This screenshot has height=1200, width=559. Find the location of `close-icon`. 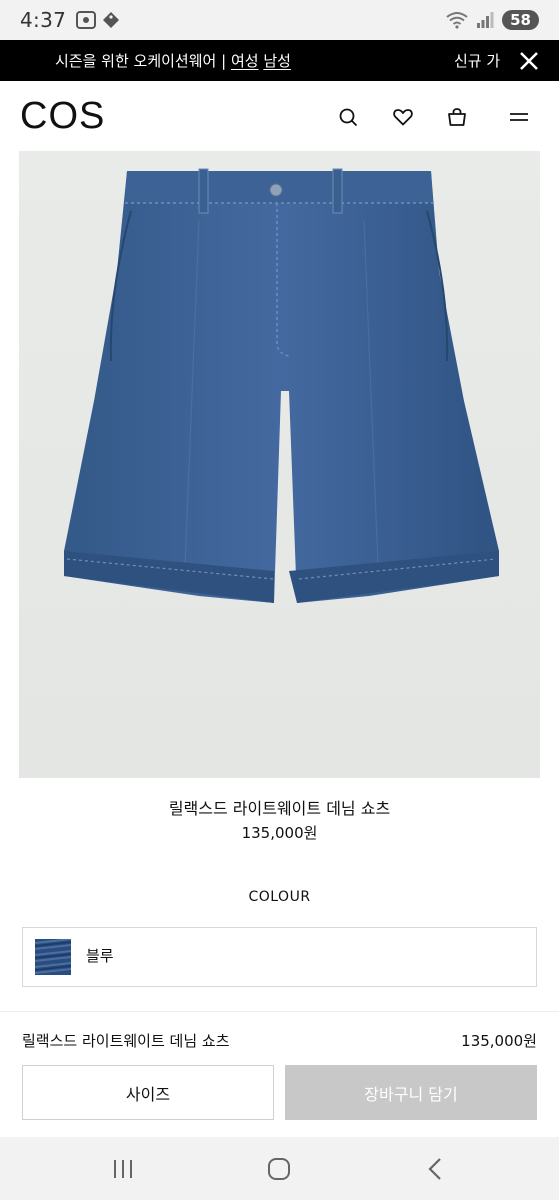

close-icon is located at coordinates (529, 61).